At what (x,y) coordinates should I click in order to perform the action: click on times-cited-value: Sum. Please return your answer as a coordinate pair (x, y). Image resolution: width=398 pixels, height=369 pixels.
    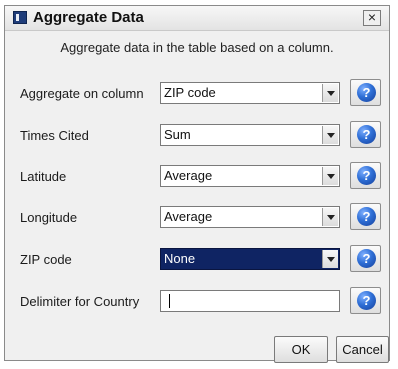
    Looking at the image, I should click on (177, 134).